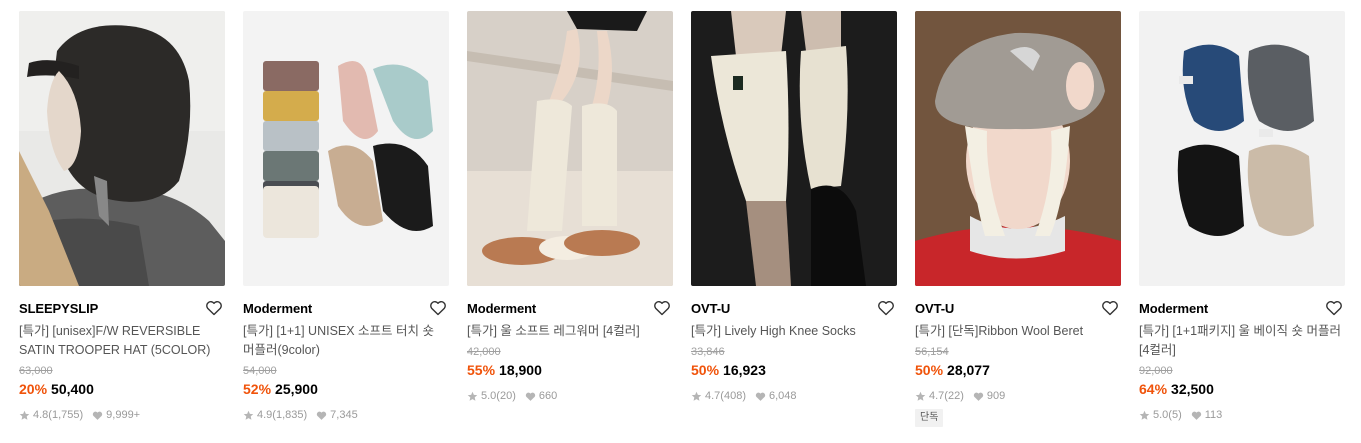  Describe the element at coordinates (346, 341) in the screenshot. I see `product-title: [특가] [1+1] UNISEX 소프트 터치 숏 머플러(9color)` at that location.